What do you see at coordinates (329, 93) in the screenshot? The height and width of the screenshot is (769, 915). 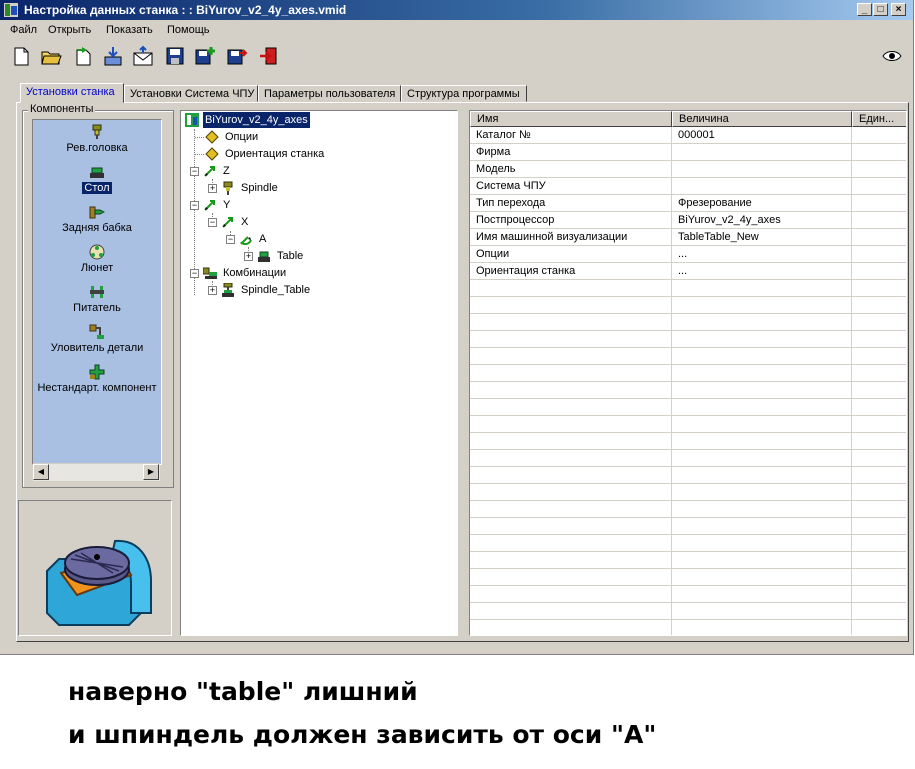 I see `tab-user-parameters: Параметры пользователя` at bounding box center [329, 93].